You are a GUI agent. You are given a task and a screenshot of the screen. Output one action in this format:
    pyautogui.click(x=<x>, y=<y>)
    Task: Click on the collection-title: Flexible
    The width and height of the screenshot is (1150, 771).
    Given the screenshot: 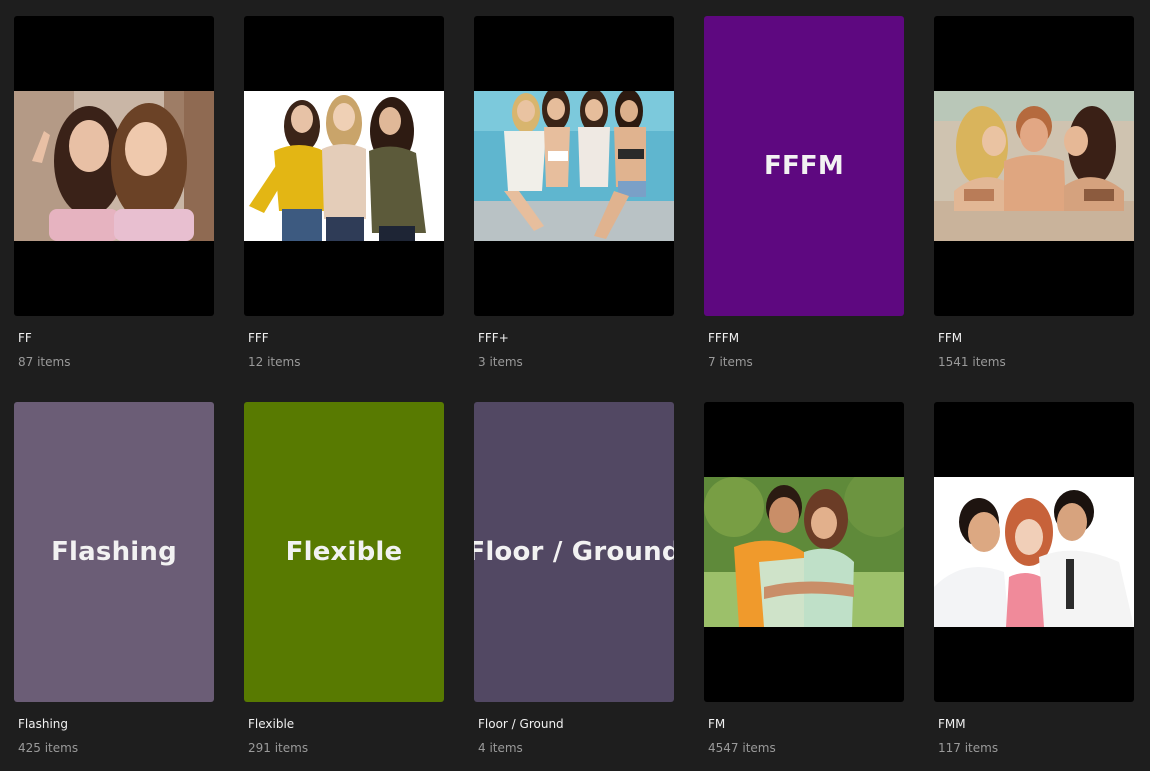 What is the action you would take?
    pyautogui.click(x=271, y=724)
    